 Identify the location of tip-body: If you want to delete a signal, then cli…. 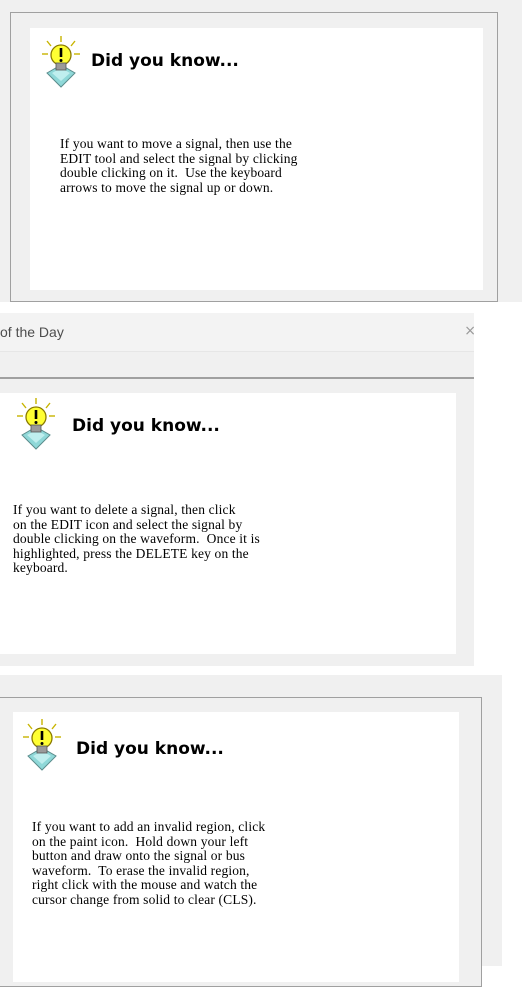
(136, 539).